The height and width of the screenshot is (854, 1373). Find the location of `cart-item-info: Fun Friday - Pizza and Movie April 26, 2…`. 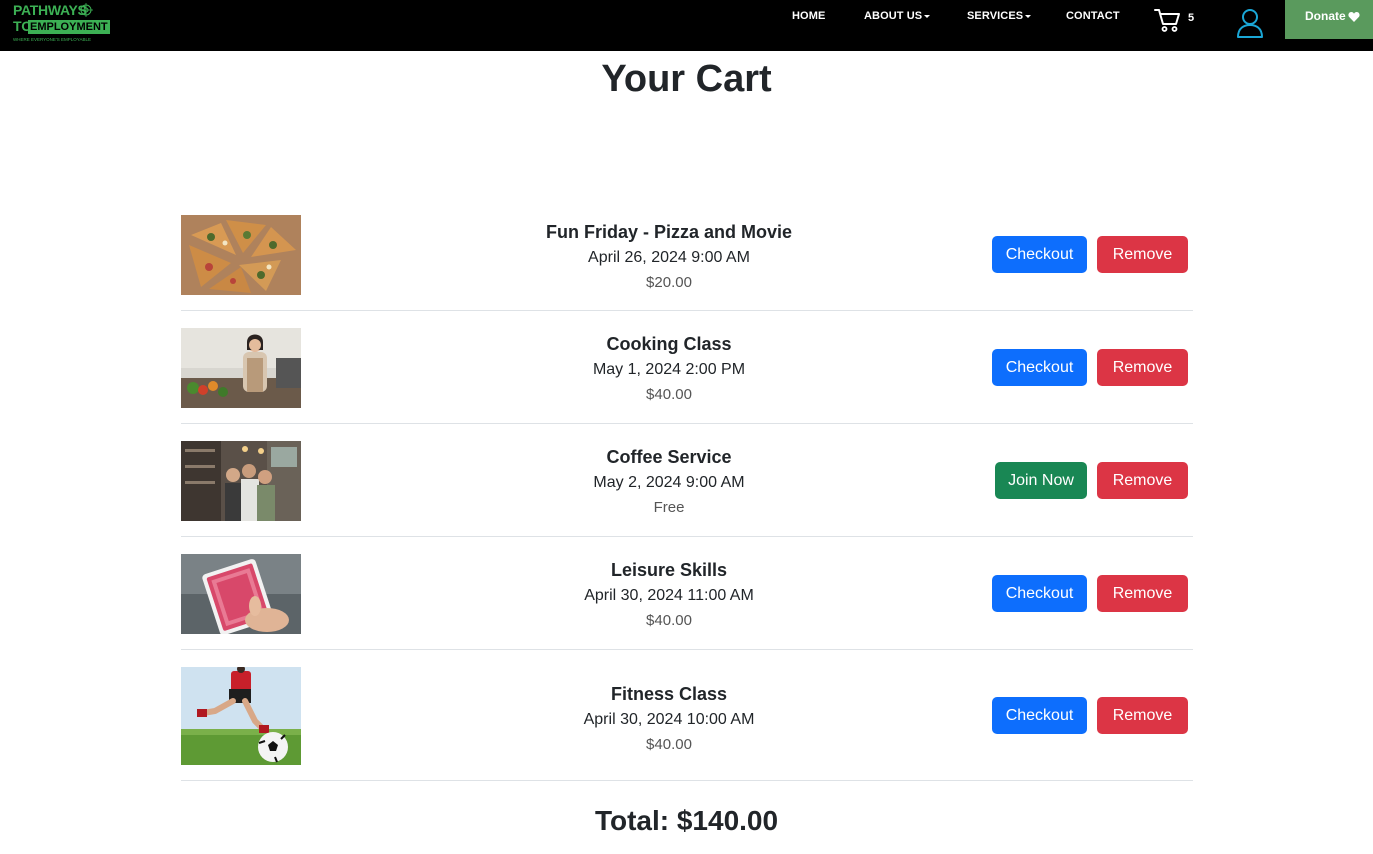

cart-item-info: Fun Friday - Pizza and Movie April 26, 2… is located at coordinates (669, 256).